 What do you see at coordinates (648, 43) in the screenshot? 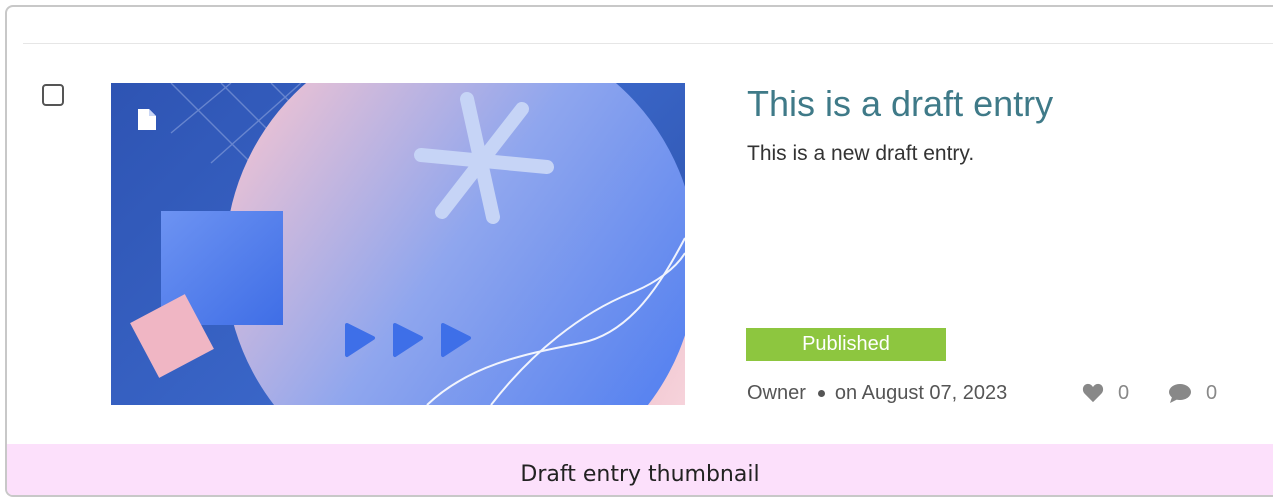
I see `divider` at bounding box center [648, 43].